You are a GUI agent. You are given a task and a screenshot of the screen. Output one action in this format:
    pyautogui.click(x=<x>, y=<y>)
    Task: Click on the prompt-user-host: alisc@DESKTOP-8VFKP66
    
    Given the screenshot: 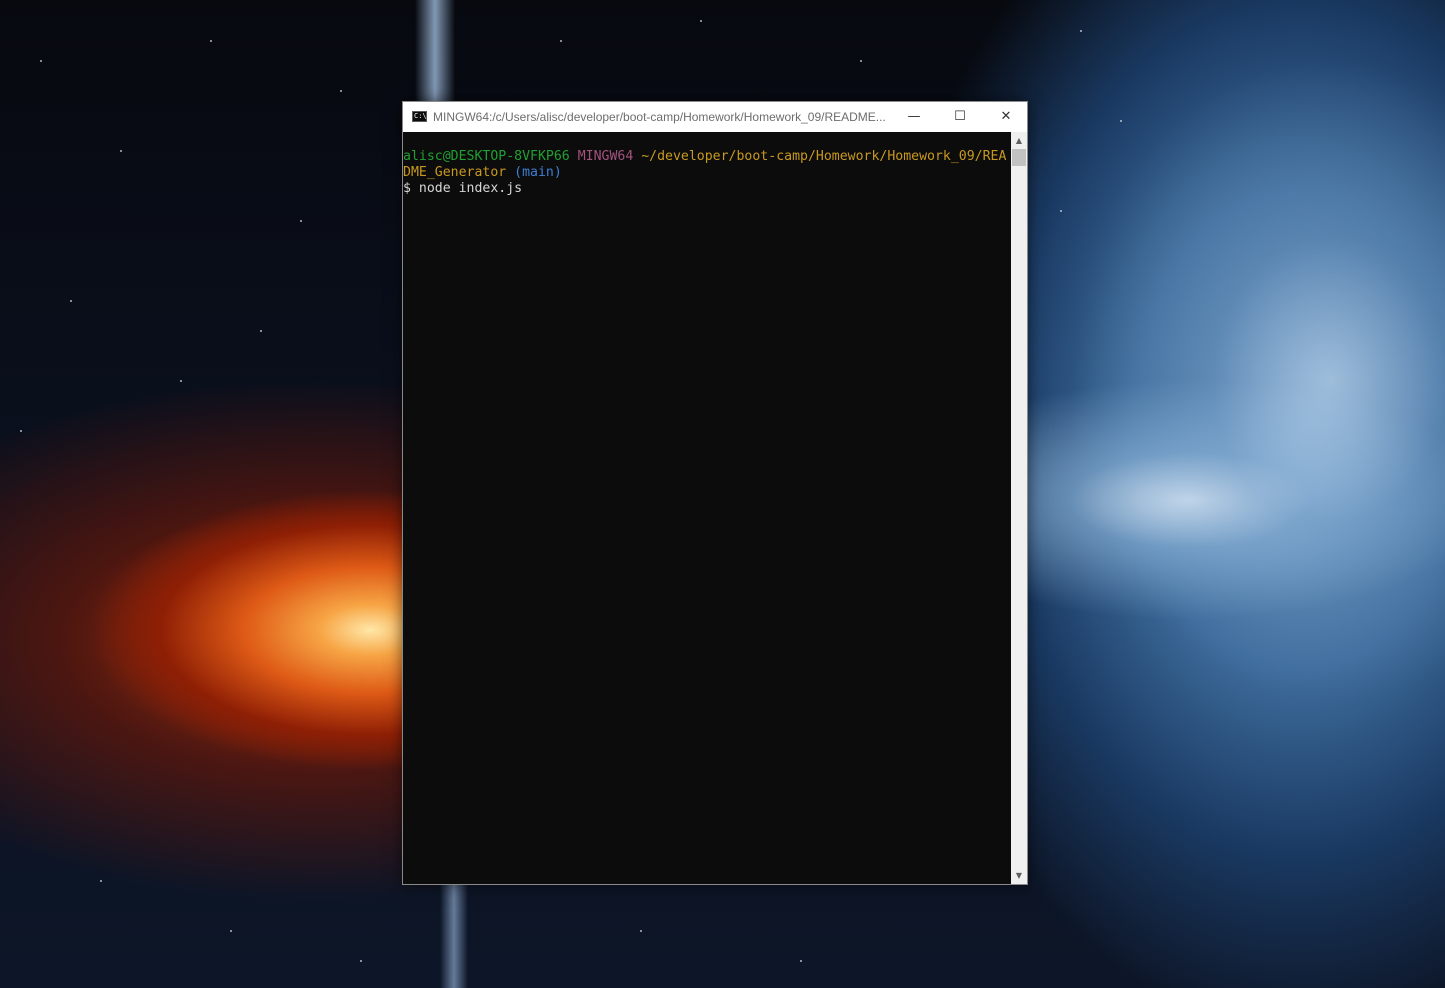 What is the action you would take?
    pyautogui.click(x=486, y=156)
    